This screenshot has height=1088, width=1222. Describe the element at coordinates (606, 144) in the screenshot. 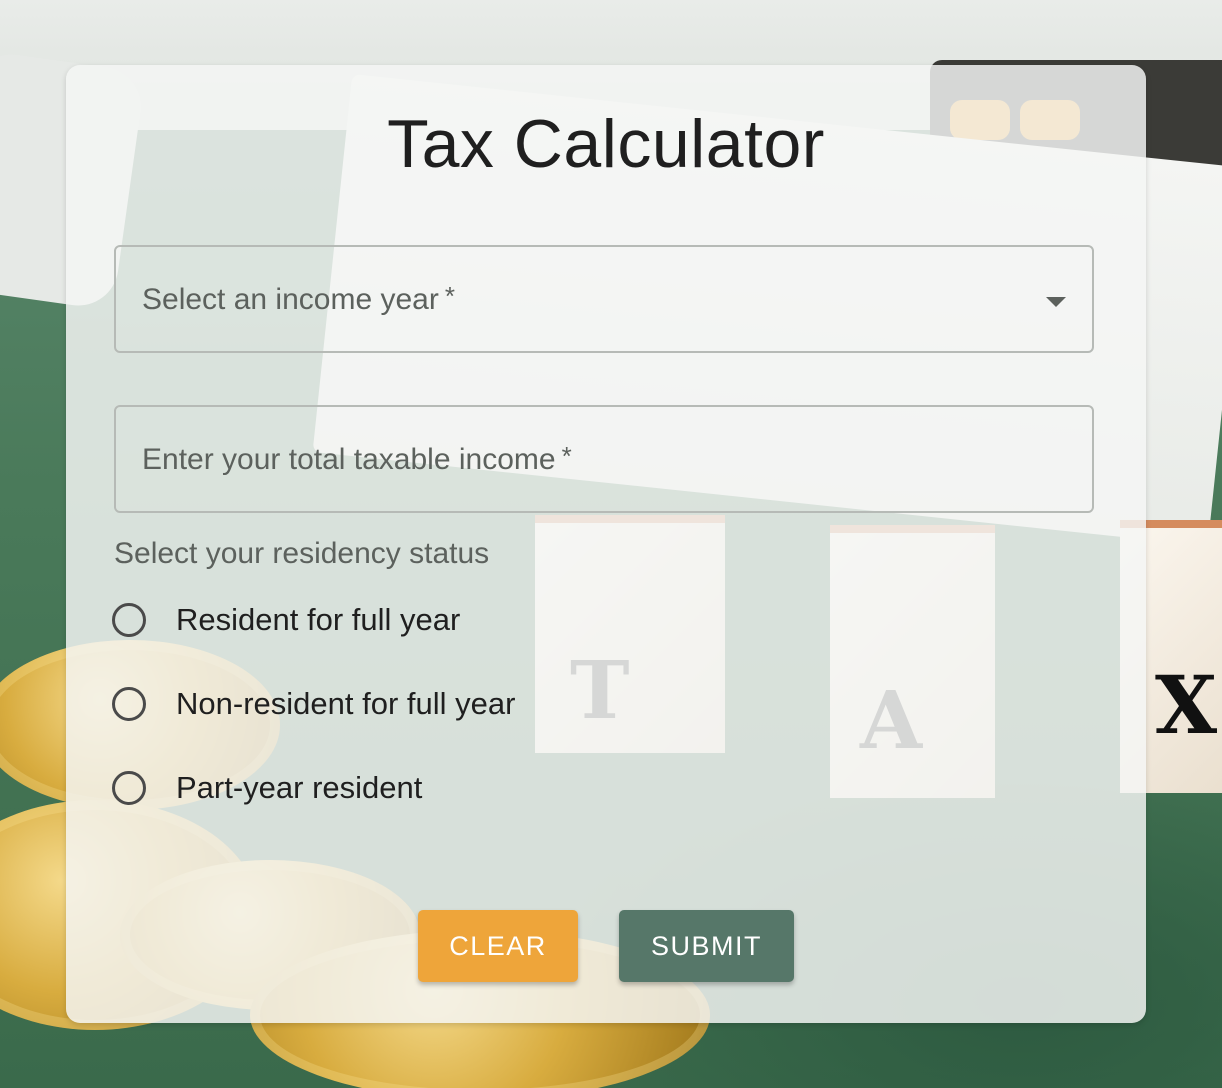

I see `page-title: Tax Calculator` at that location.